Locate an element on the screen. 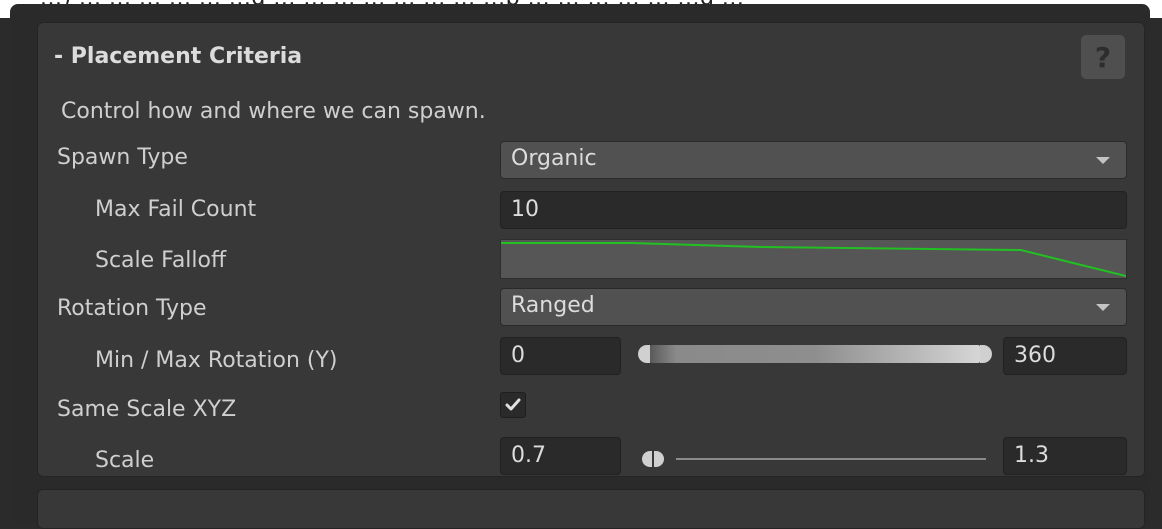  help-icon: ? is located at coordinates (1103, 57).